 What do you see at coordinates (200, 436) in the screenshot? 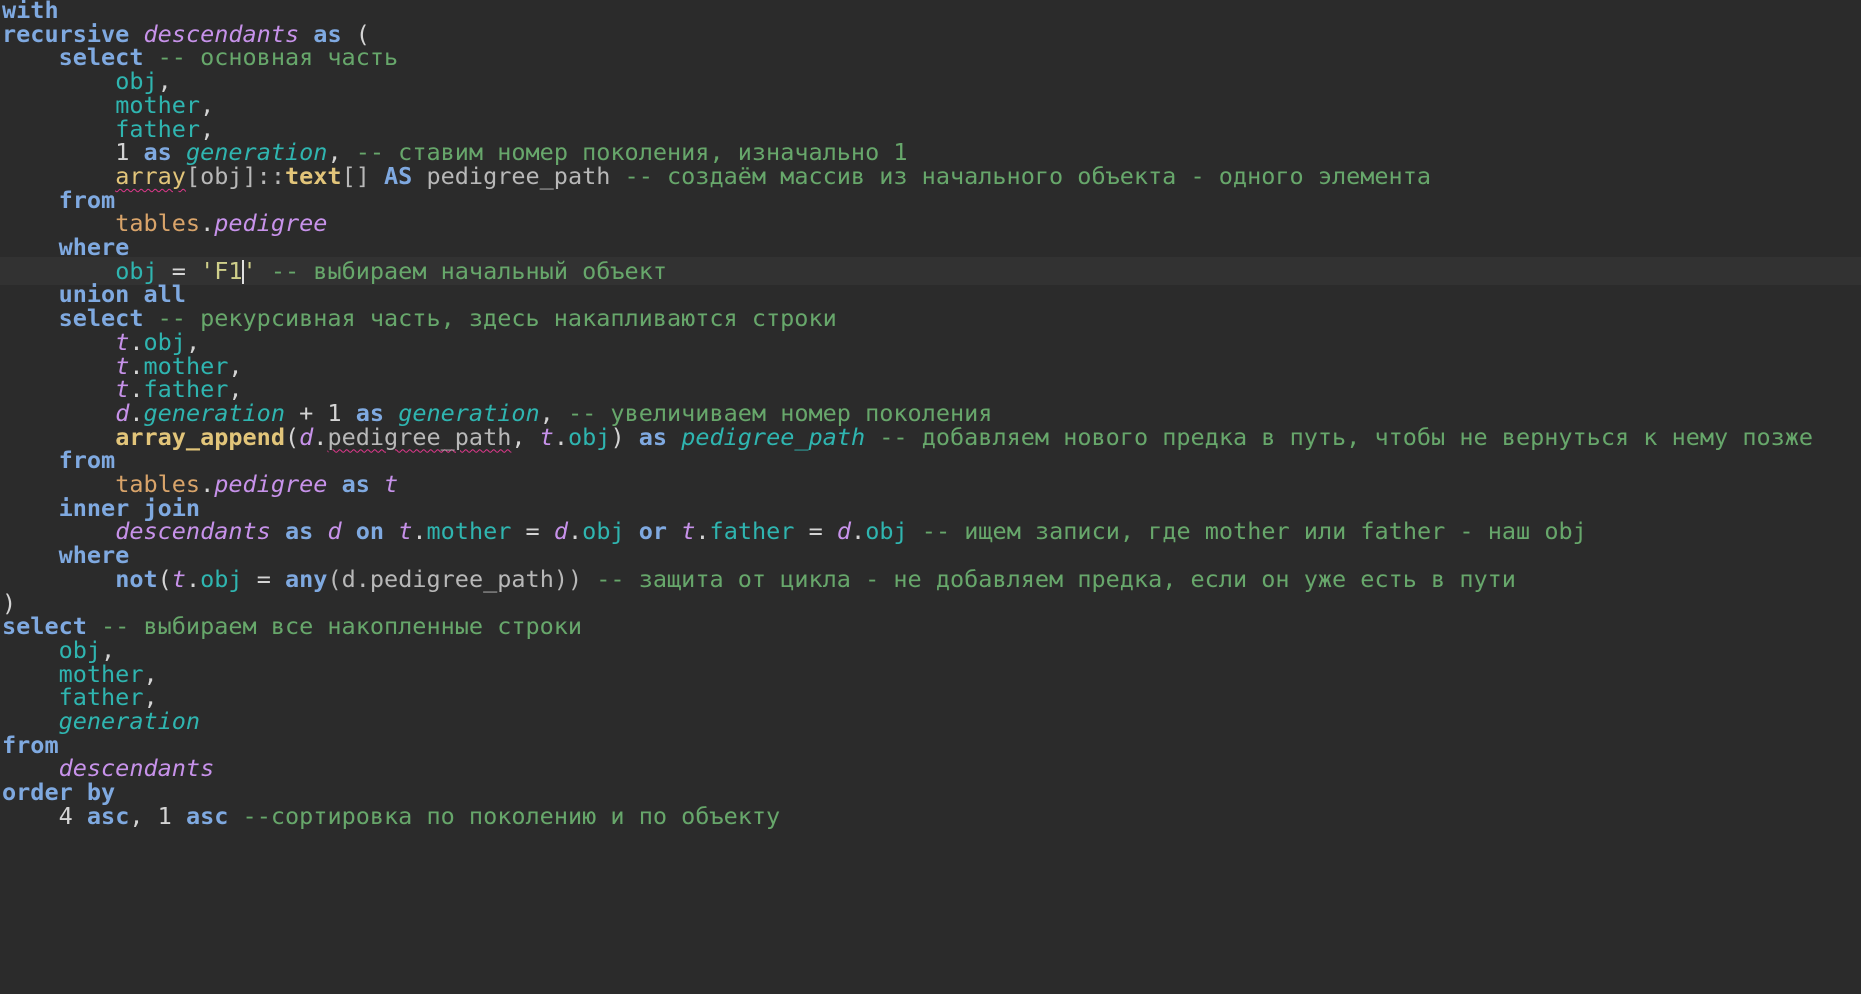
I see `code-token: array_append` at bounding box center [200, 436].